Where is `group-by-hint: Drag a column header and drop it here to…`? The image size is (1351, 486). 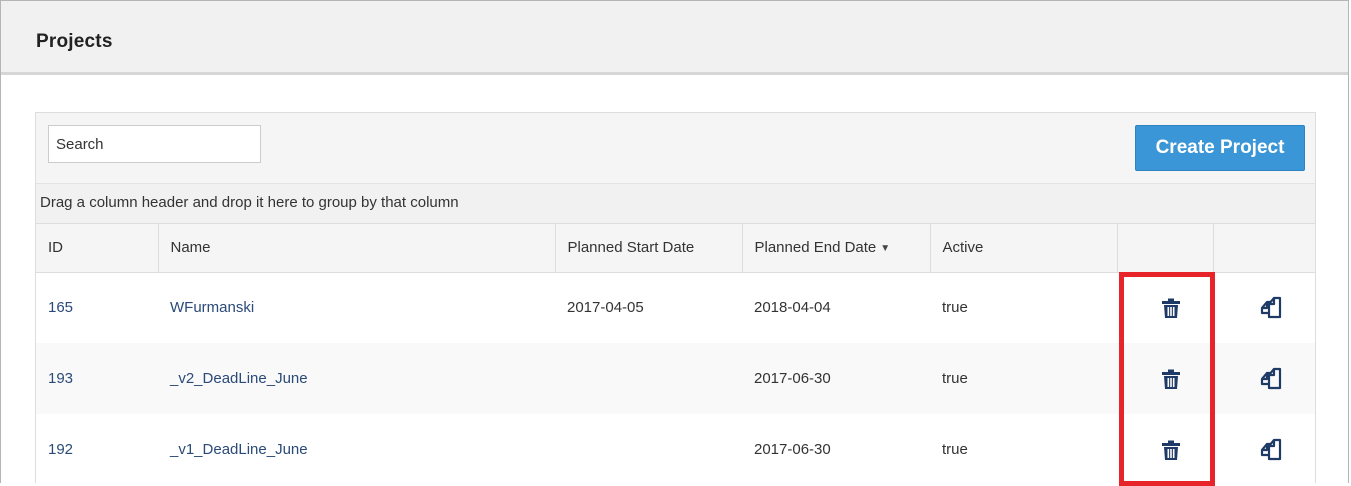 group-by-hint: Drag a column header and drop it here to… is located at coordinates (249, 202).